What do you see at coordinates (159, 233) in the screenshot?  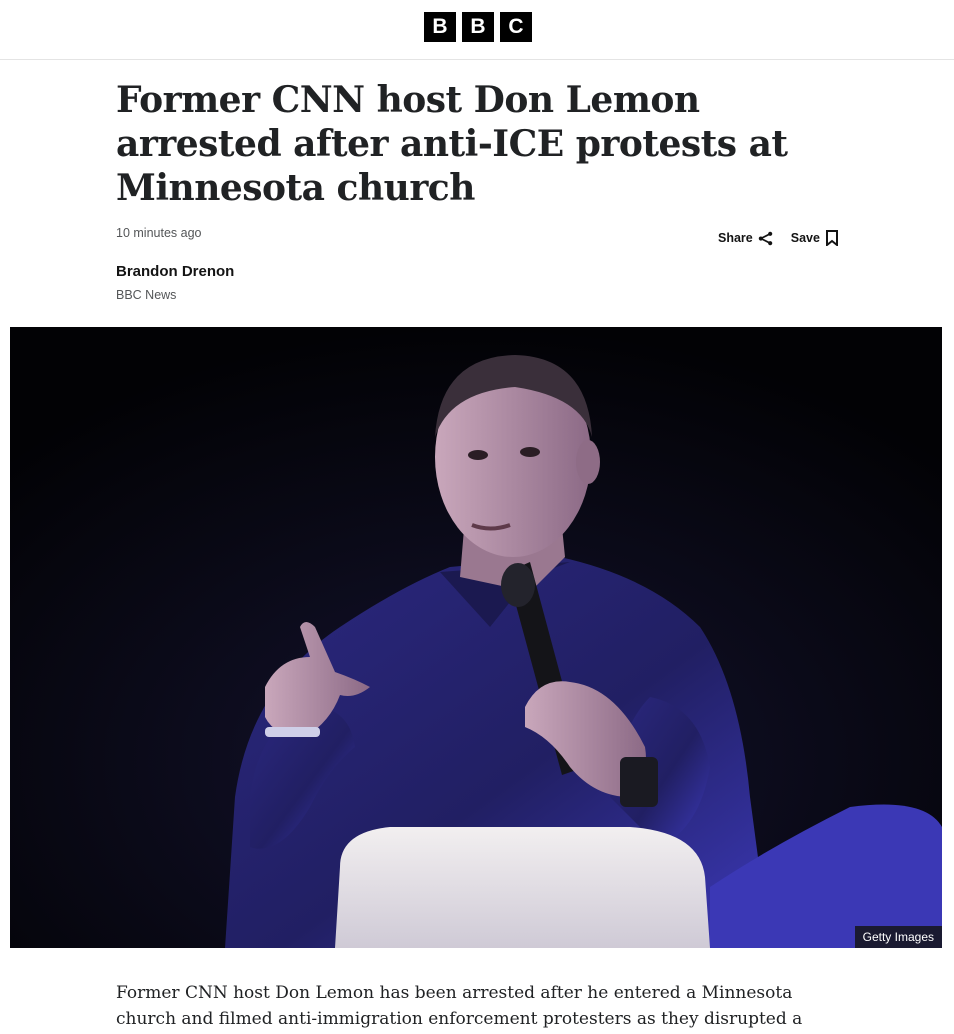 I see `article-timestamp: 10 minutes ago` at bounding box center [159, 233].